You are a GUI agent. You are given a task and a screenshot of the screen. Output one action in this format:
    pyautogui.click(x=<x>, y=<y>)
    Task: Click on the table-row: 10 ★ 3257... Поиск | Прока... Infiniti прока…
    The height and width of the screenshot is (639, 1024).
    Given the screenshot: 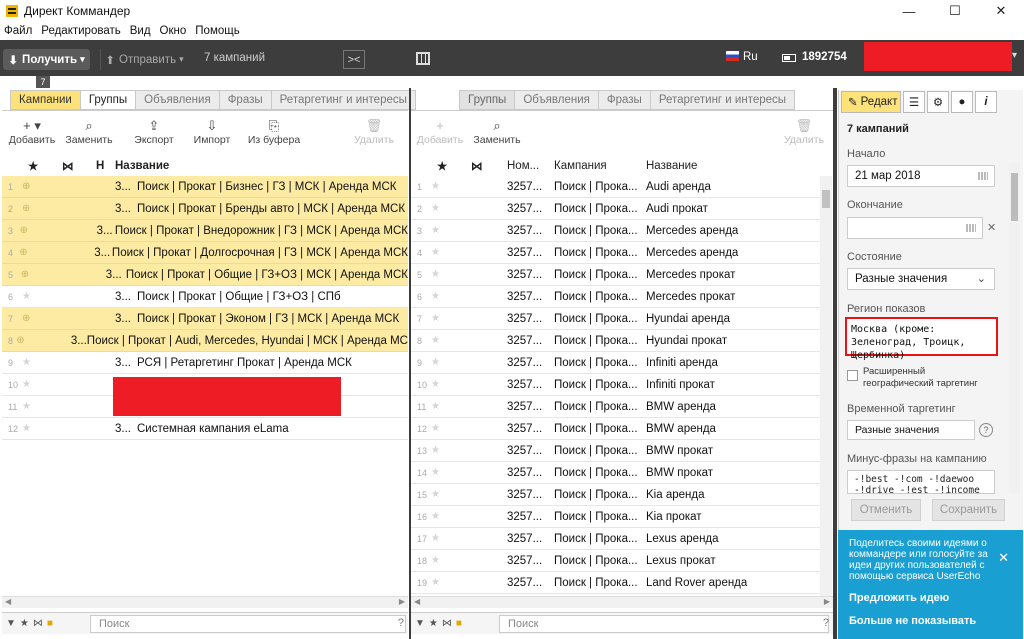 What is the action you would take?
    pyautogui.click(x=615, y=385)
    